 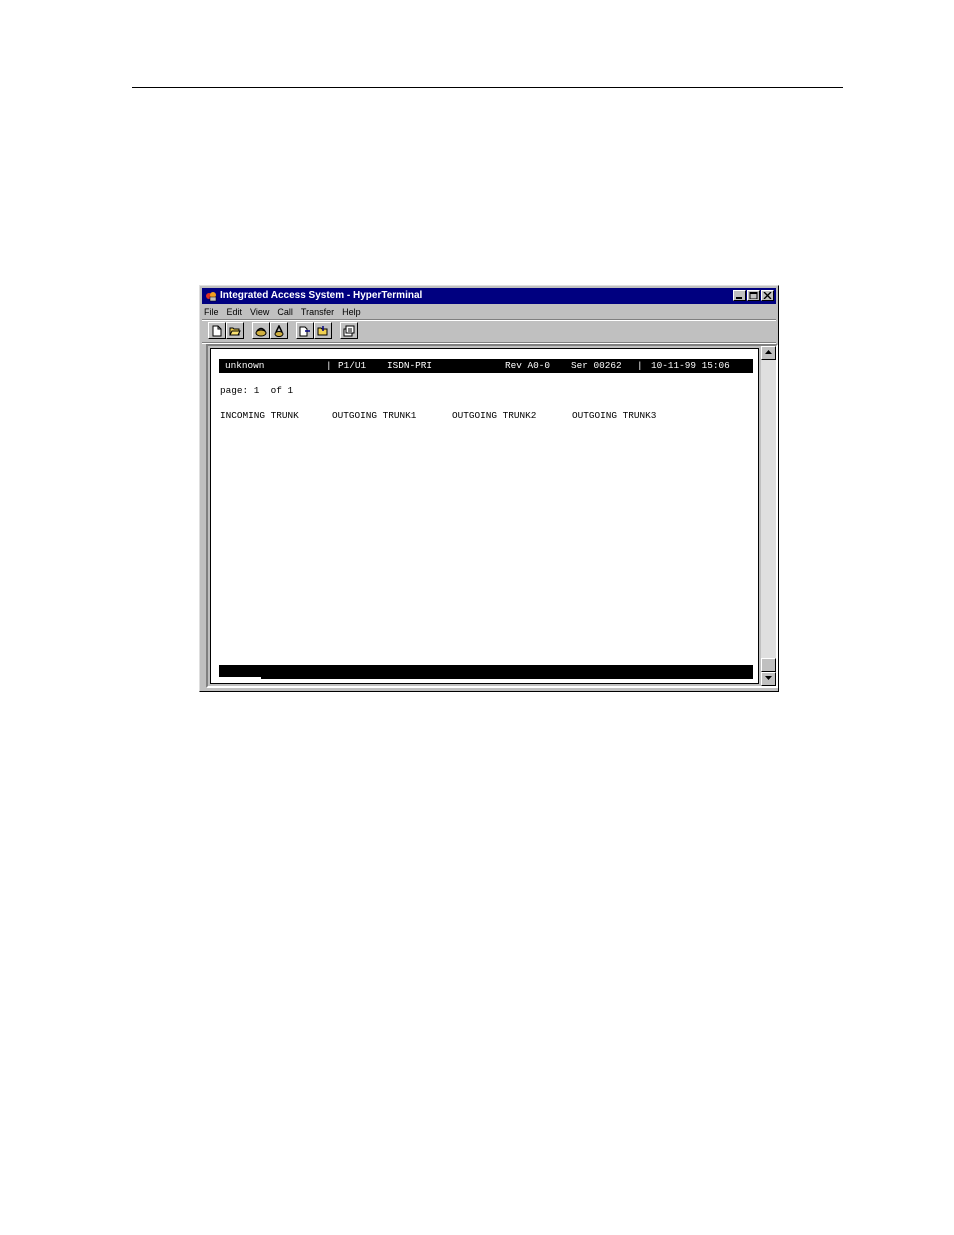 I want to click on connect-button, so click(x=261, y=330).